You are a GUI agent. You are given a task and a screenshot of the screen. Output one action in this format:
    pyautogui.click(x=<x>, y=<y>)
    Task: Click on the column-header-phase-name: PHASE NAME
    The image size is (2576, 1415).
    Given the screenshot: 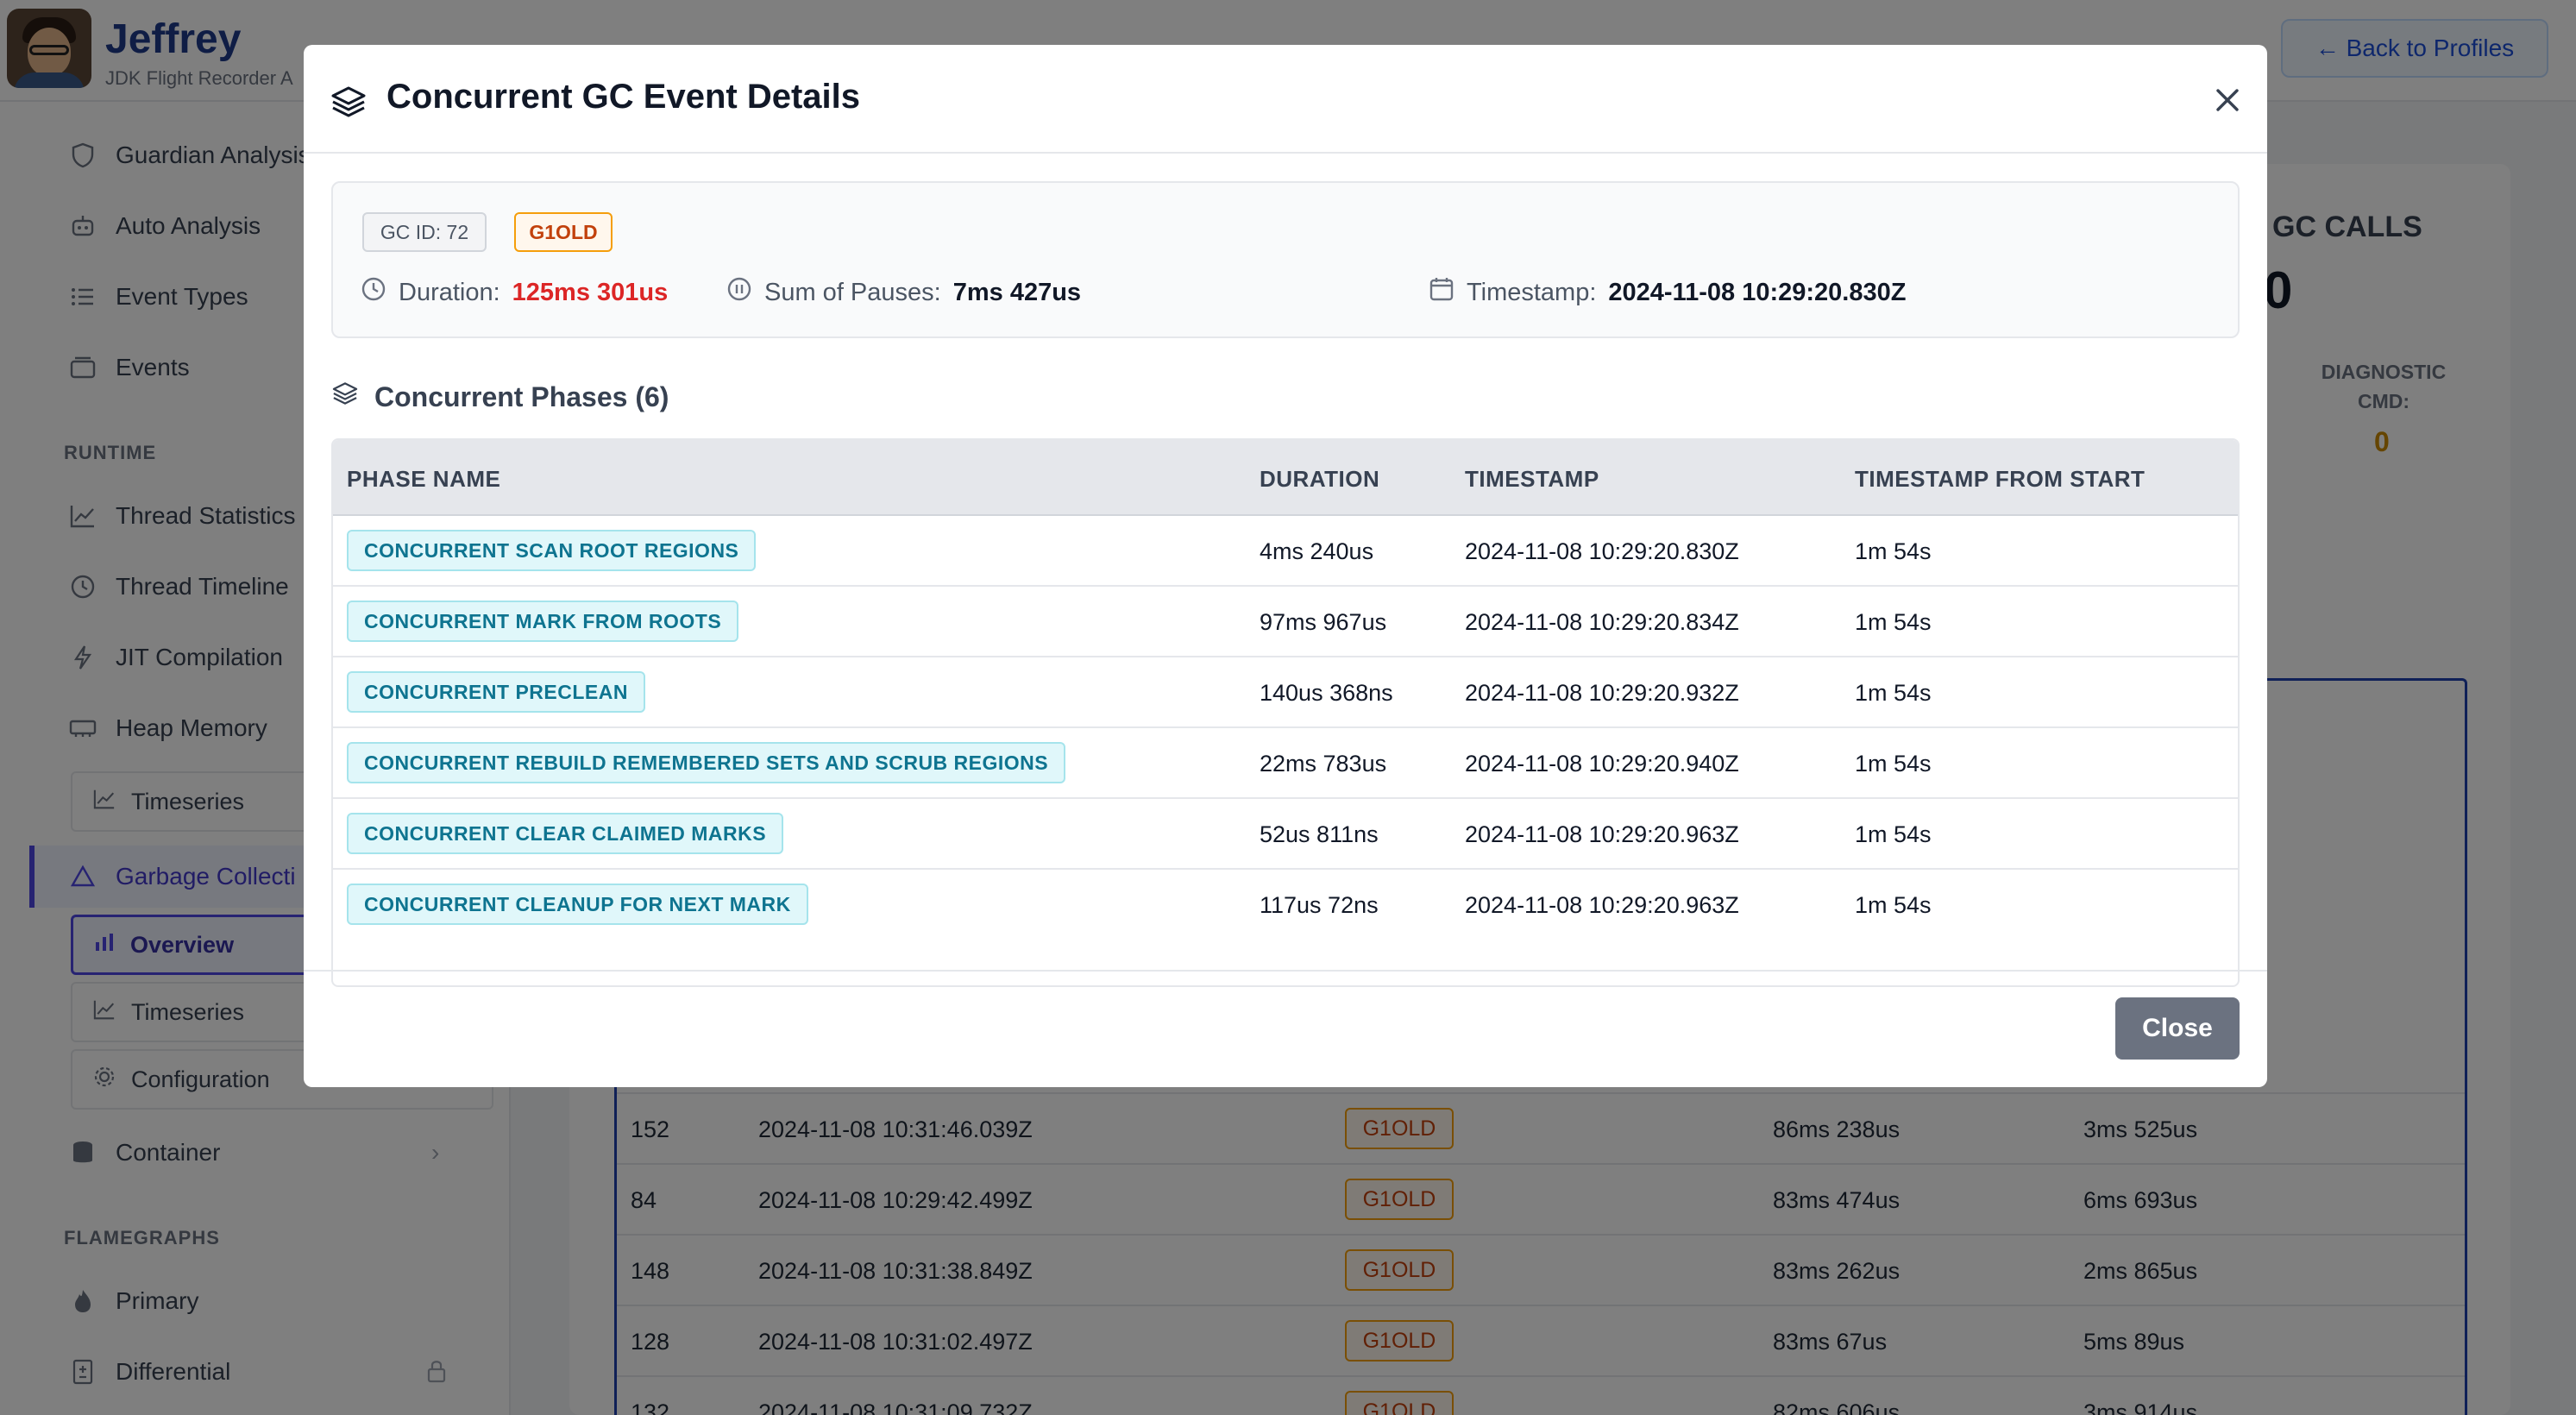 What is the action you would take?
    pyautogui.click(x=423, y=480)
    